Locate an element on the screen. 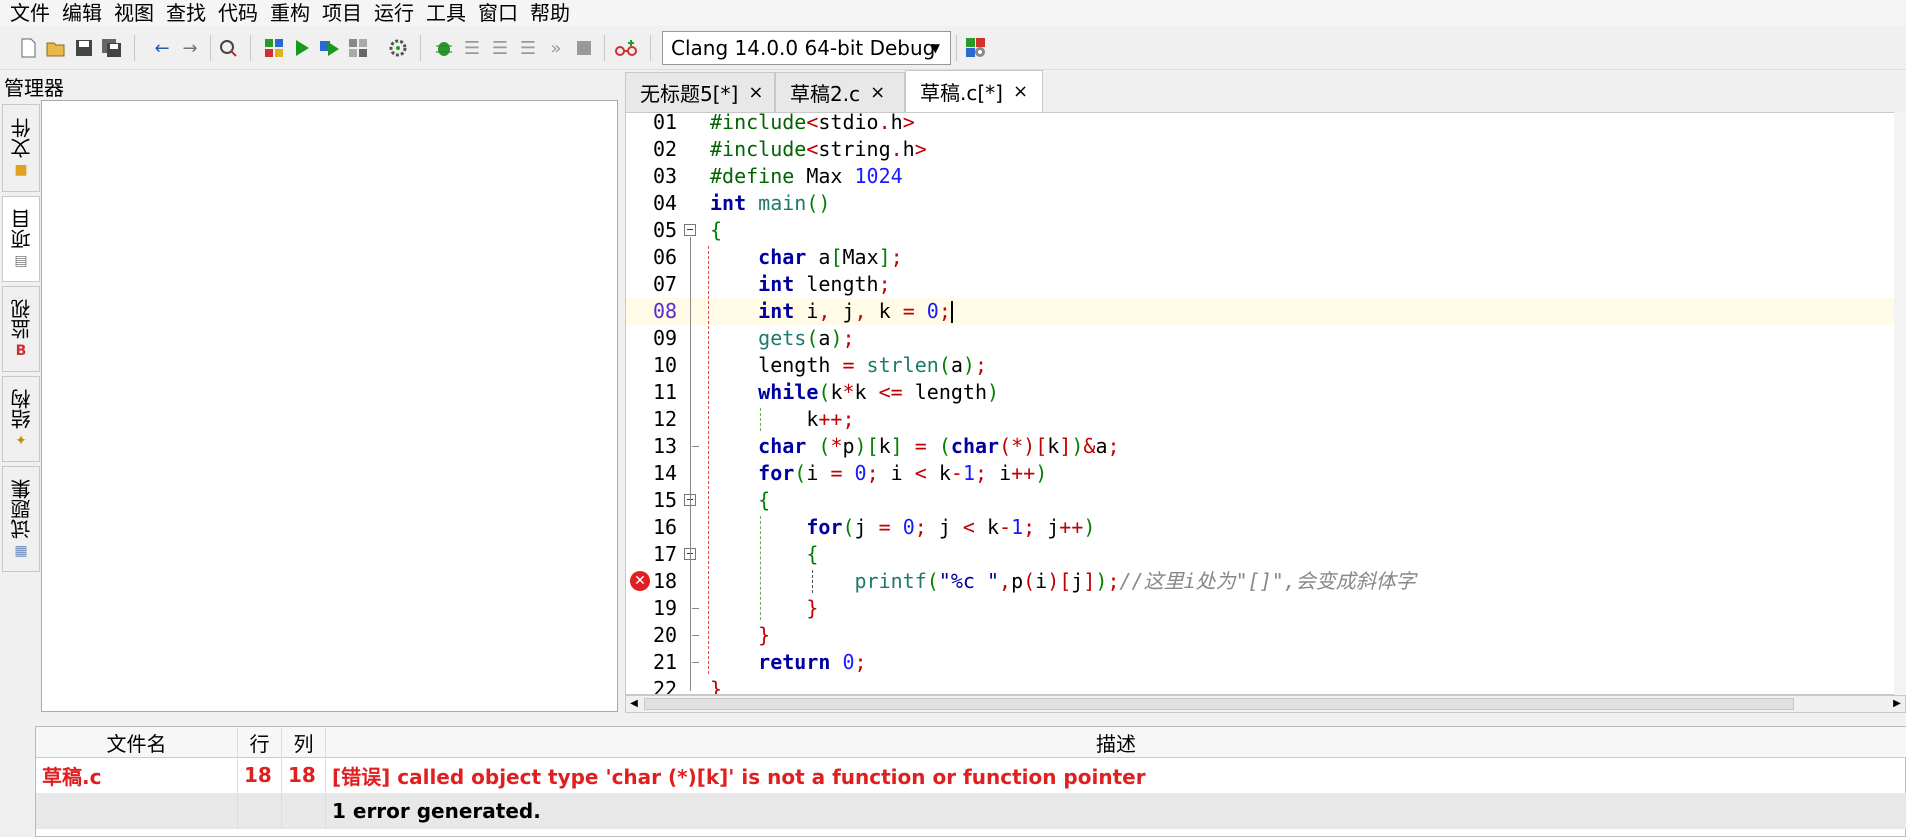  menu-run: 运行 is located at coordinates (394, 13).